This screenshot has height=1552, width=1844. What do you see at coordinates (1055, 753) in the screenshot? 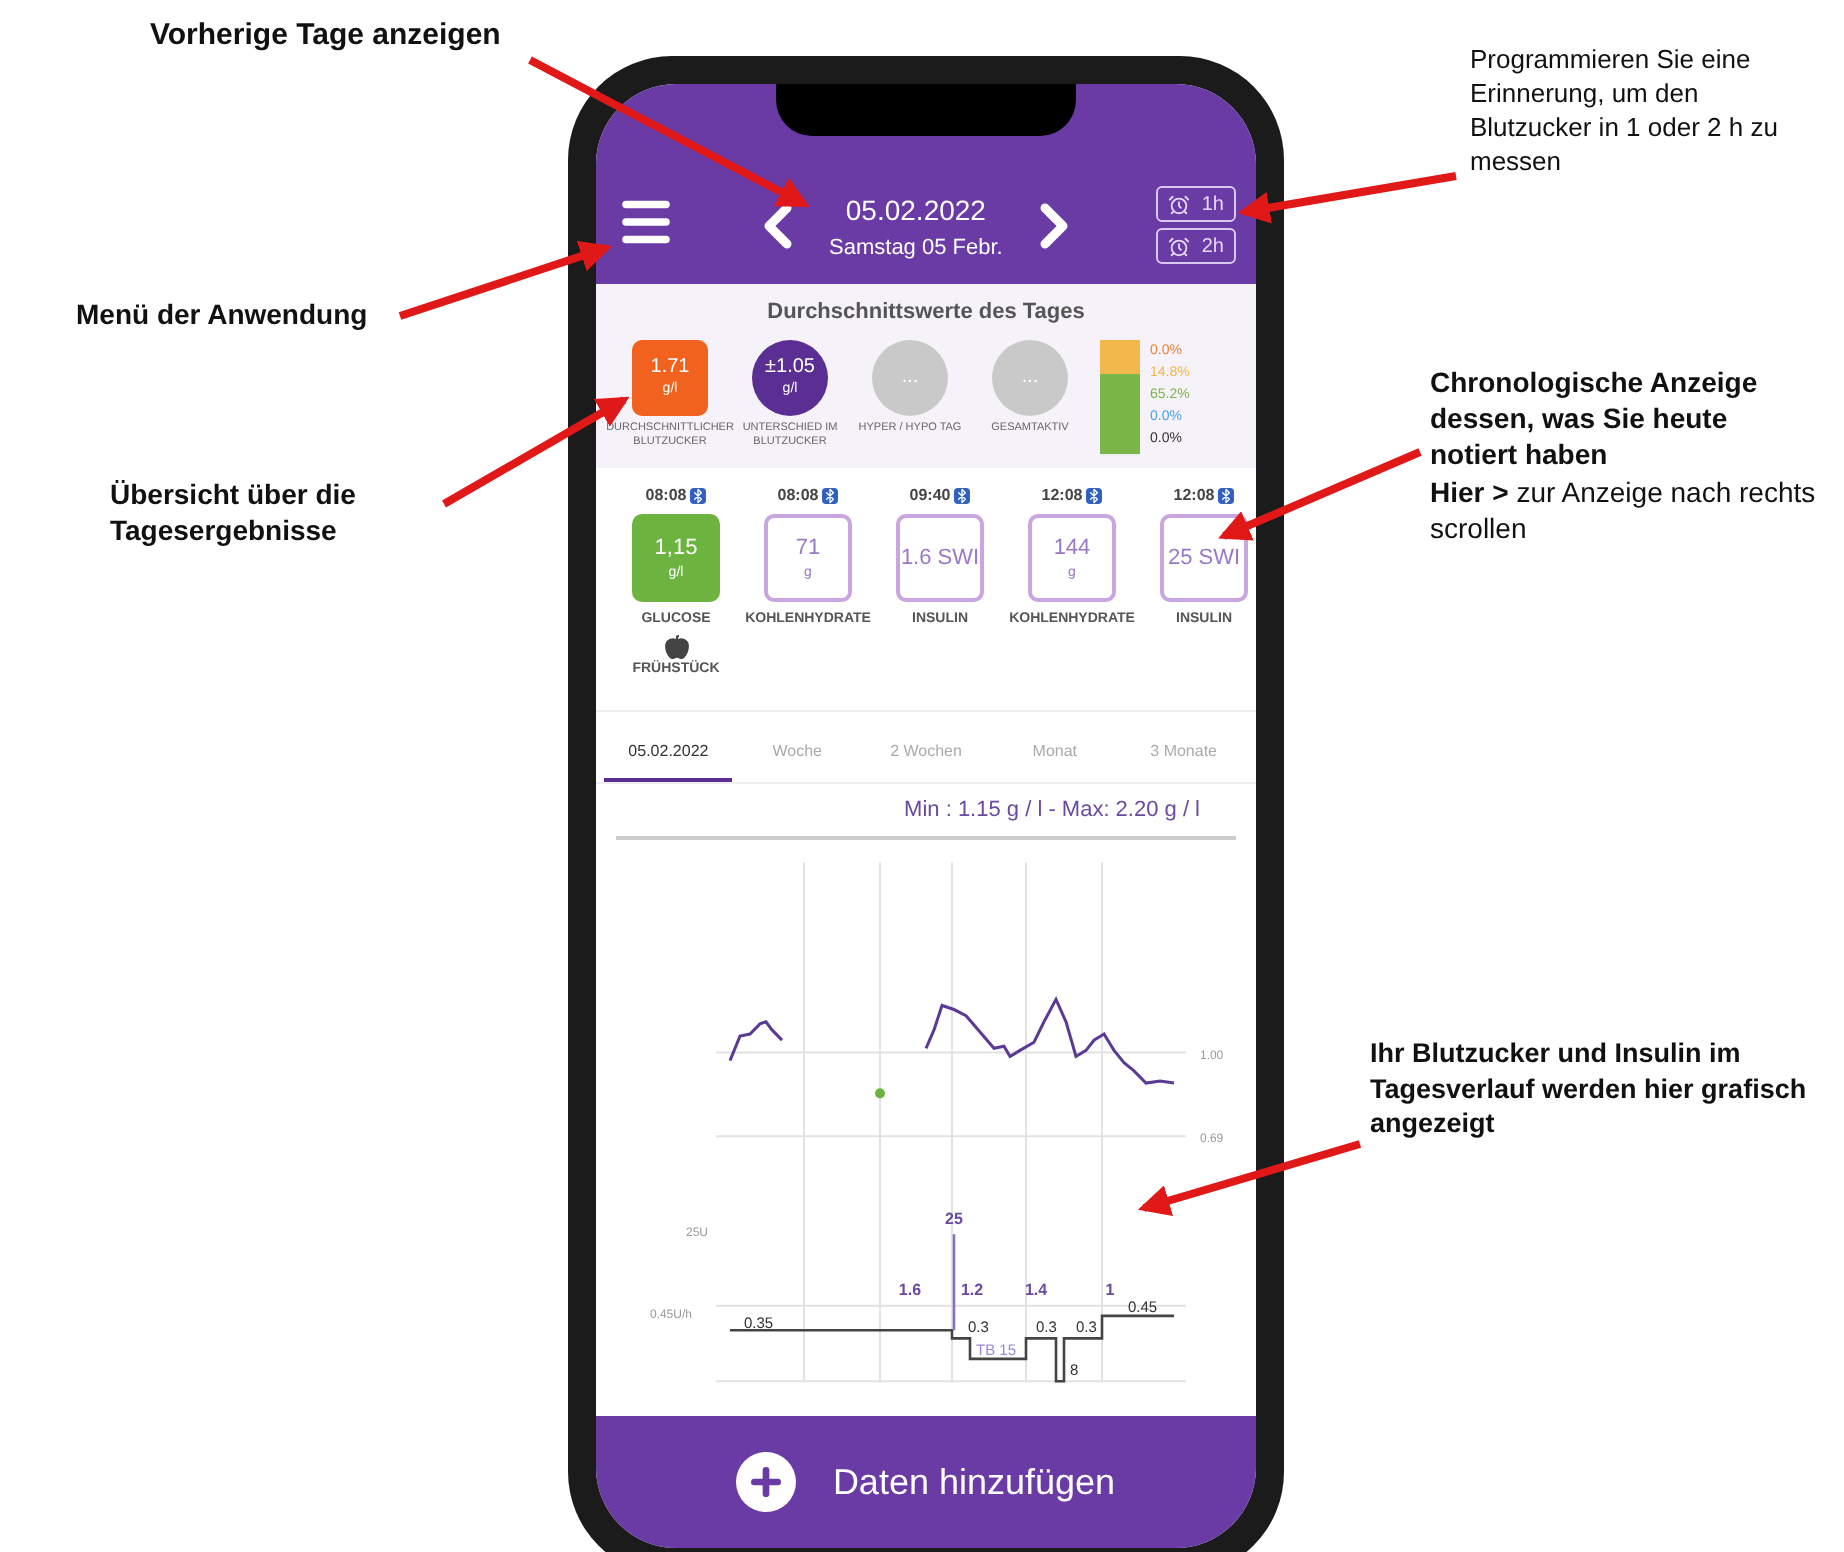
I see `period-tab: Monat` at bounding box center [1055, 753].